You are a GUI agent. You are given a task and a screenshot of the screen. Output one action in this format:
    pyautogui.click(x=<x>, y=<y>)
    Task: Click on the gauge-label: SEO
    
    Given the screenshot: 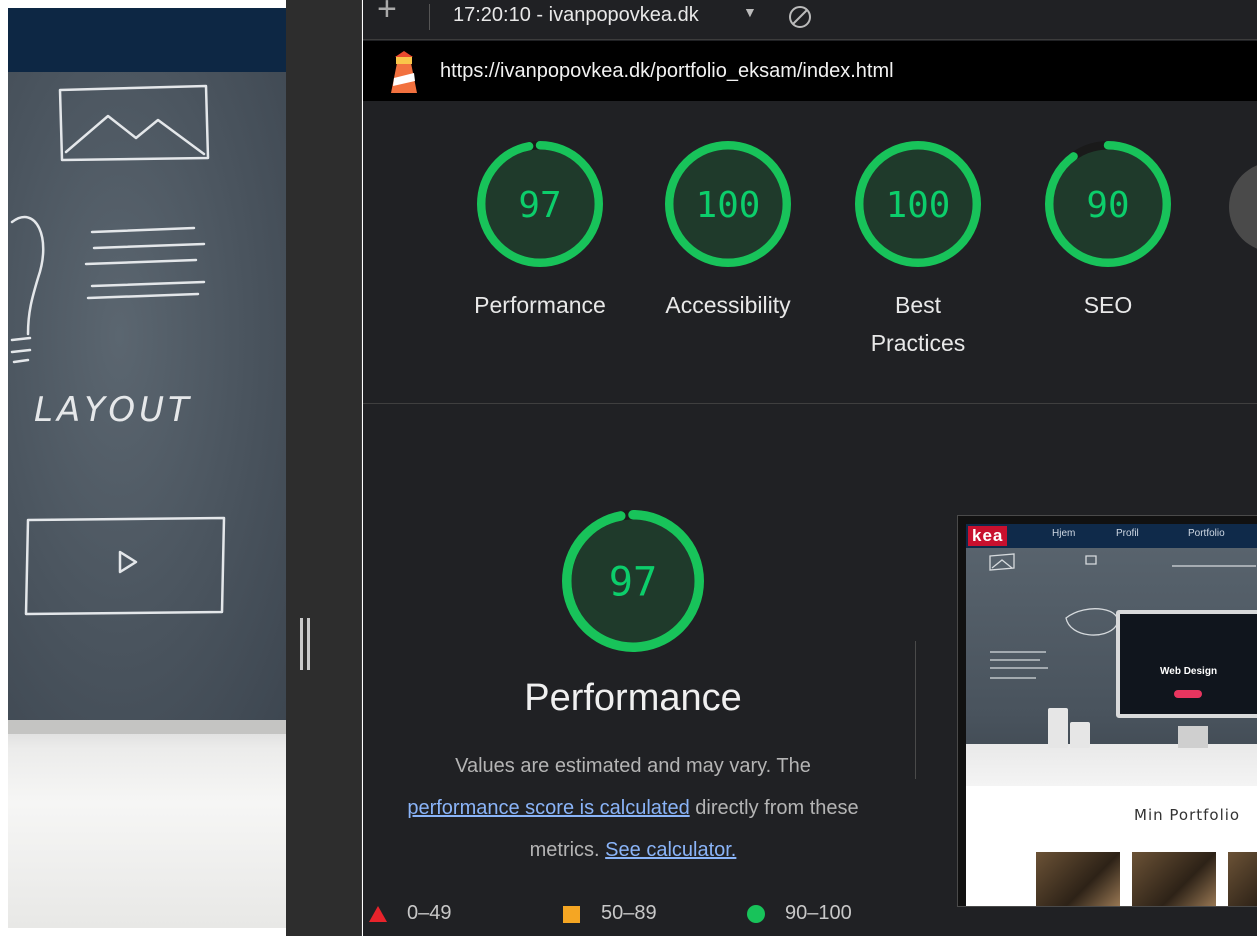 What is the action you would take?
    pyautogui.click(x=1108, y=305)
    